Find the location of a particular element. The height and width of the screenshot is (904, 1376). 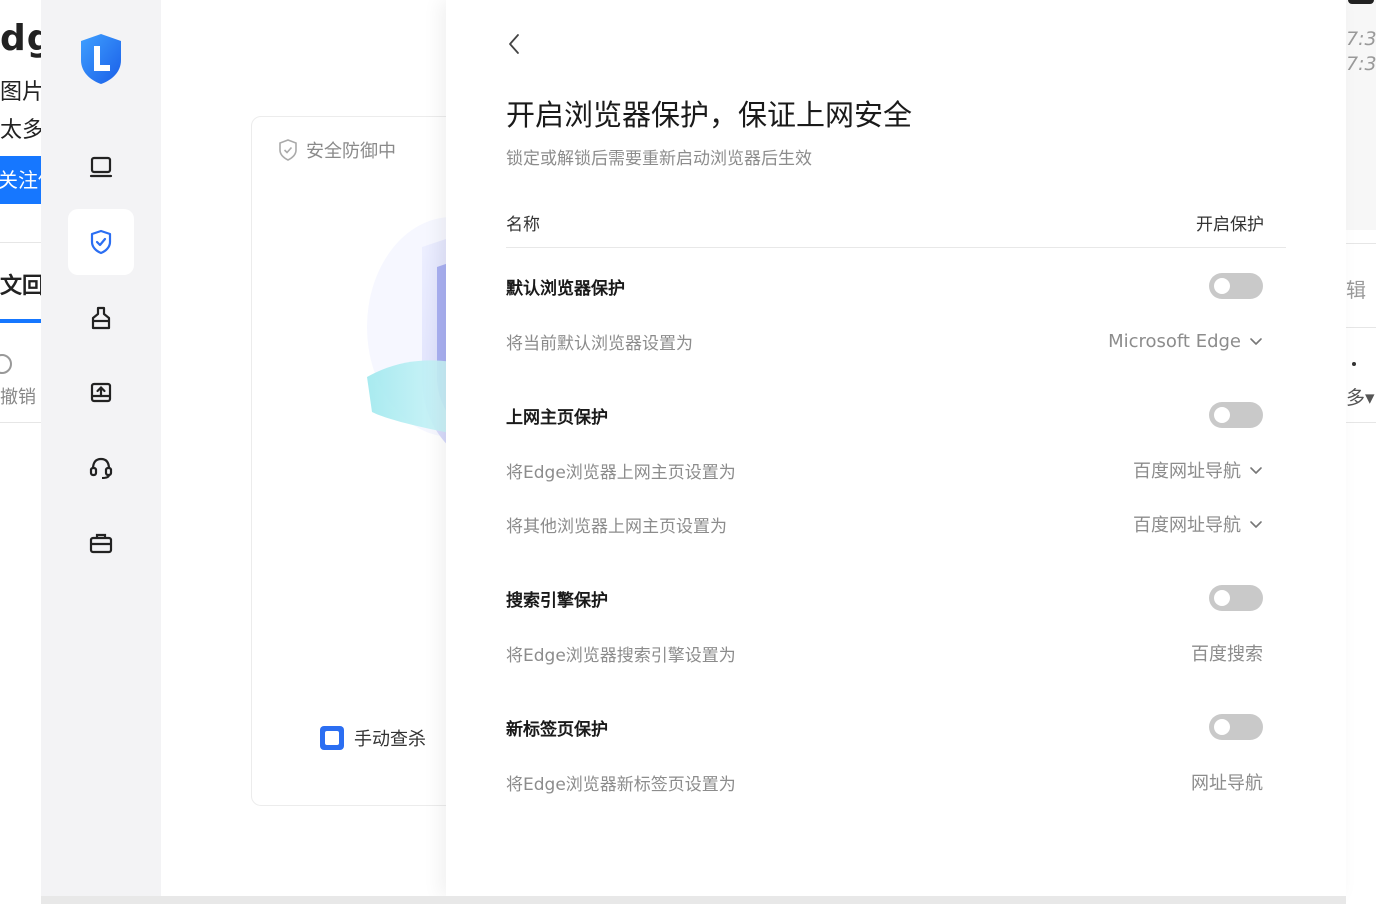

sidebar-item-home is located at coordinates (101, 167).